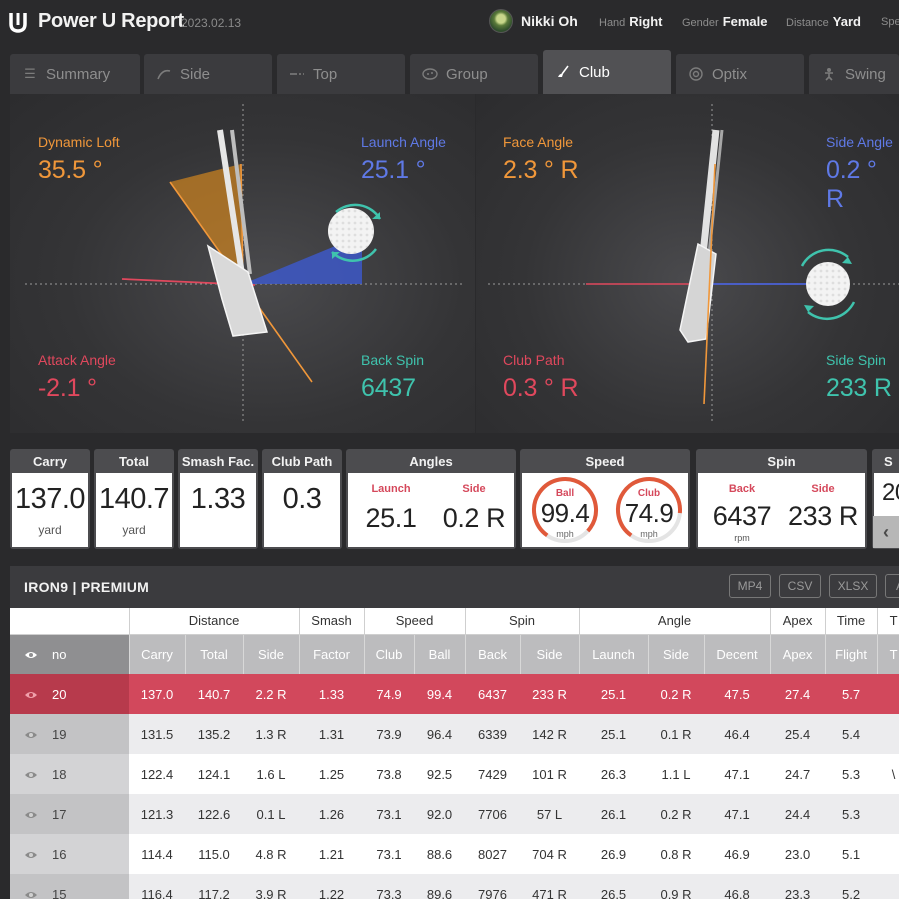  Describe the element at coordinates (111, 21) in the screenshot. I see `app-title: Power U Report` at that location.